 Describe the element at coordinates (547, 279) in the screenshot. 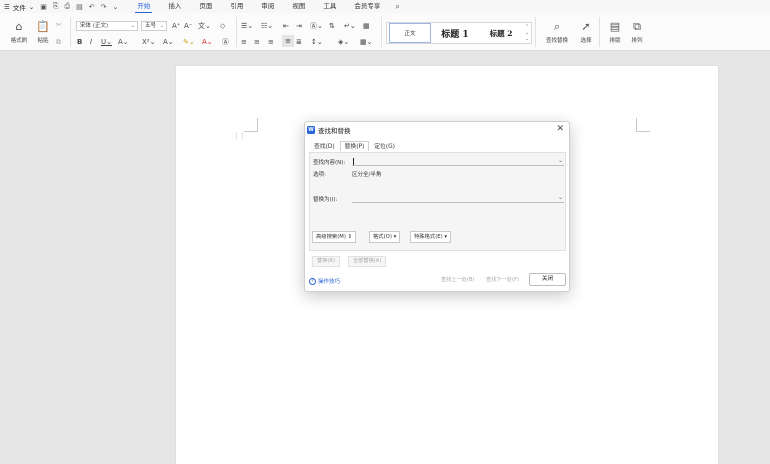

I see `close-button: 关闭` at that location.